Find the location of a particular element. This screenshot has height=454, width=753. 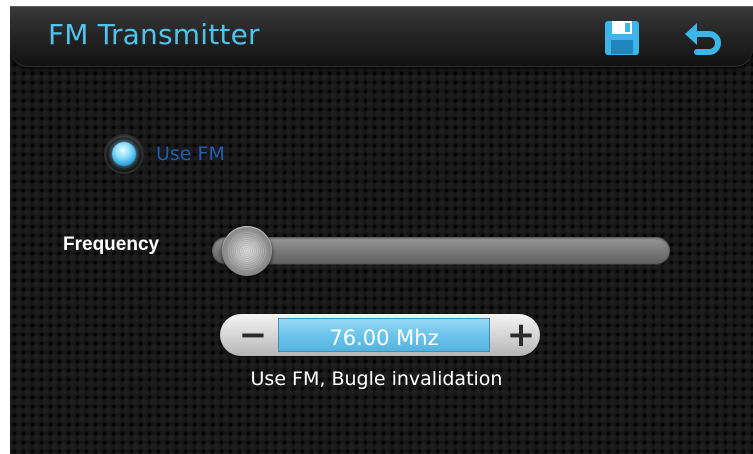

increase-frequency-button: + is located at coordinates (521, 335).